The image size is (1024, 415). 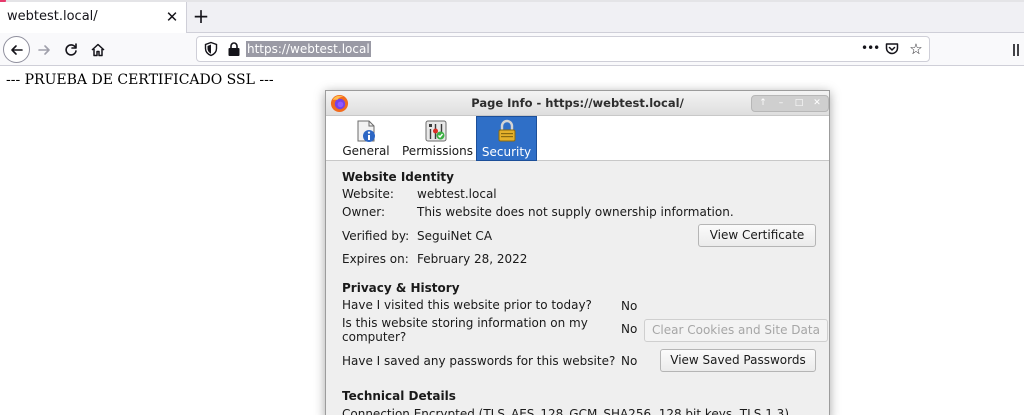 What do you see at coordinates (401, 288) in the screenshot?
I see `privacy-history-heading: Privacy & History` at bounding box center [401, 288].